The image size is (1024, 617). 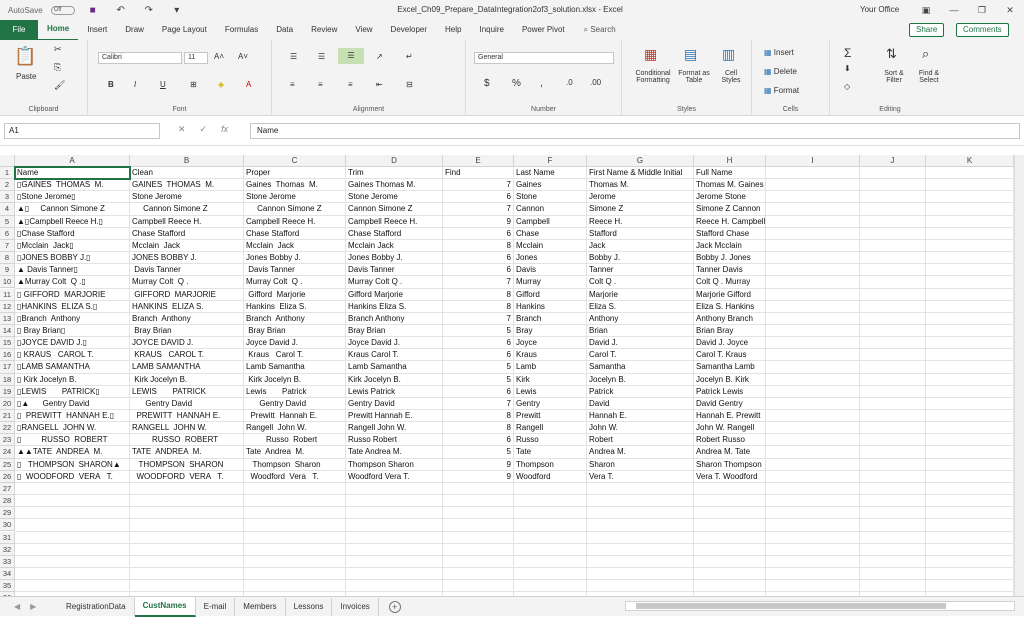 What do you see at coordinates (550, 221) in the screenshot?
I see `cell-f5: Campbell` at bounding box center [550, 221].